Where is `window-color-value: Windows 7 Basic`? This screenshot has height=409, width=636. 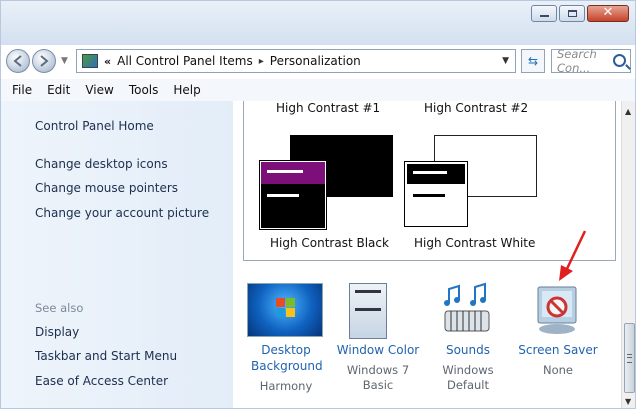 window-color-value: Windows 7 Basic is located at coordinates (378, 378).